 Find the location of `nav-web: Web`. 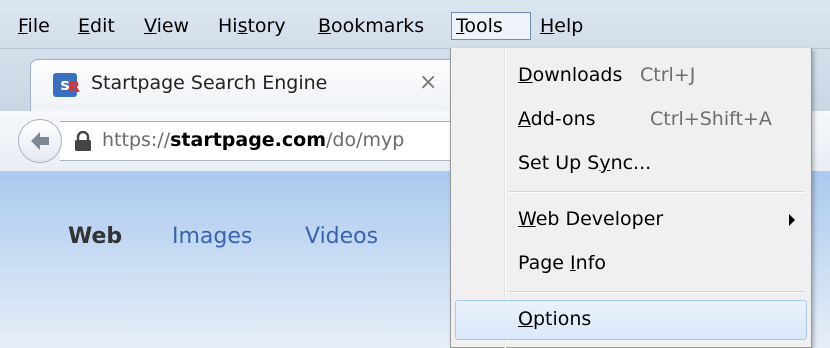

nav-web: Web is located at coordinates (95, 236).